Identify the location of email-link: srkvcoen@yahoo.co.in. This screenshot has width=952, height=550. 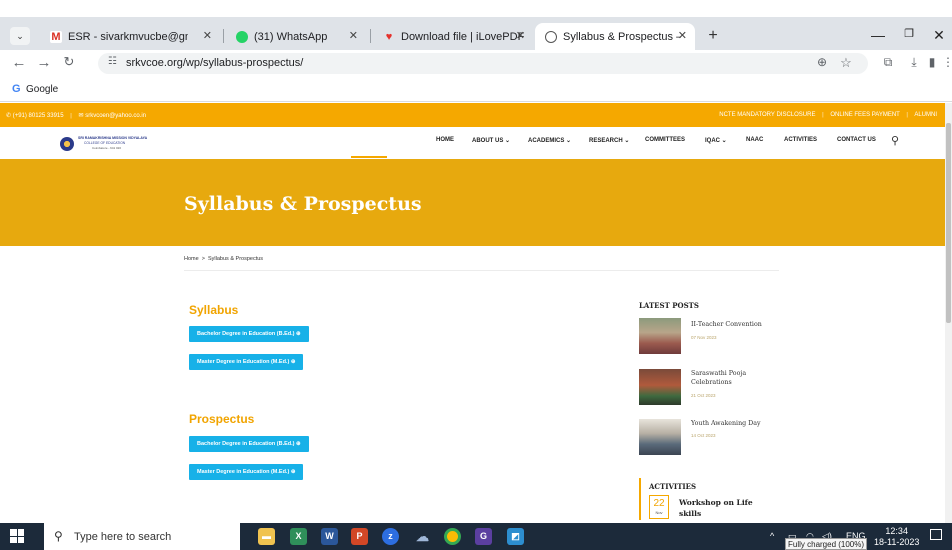
(115, 116).